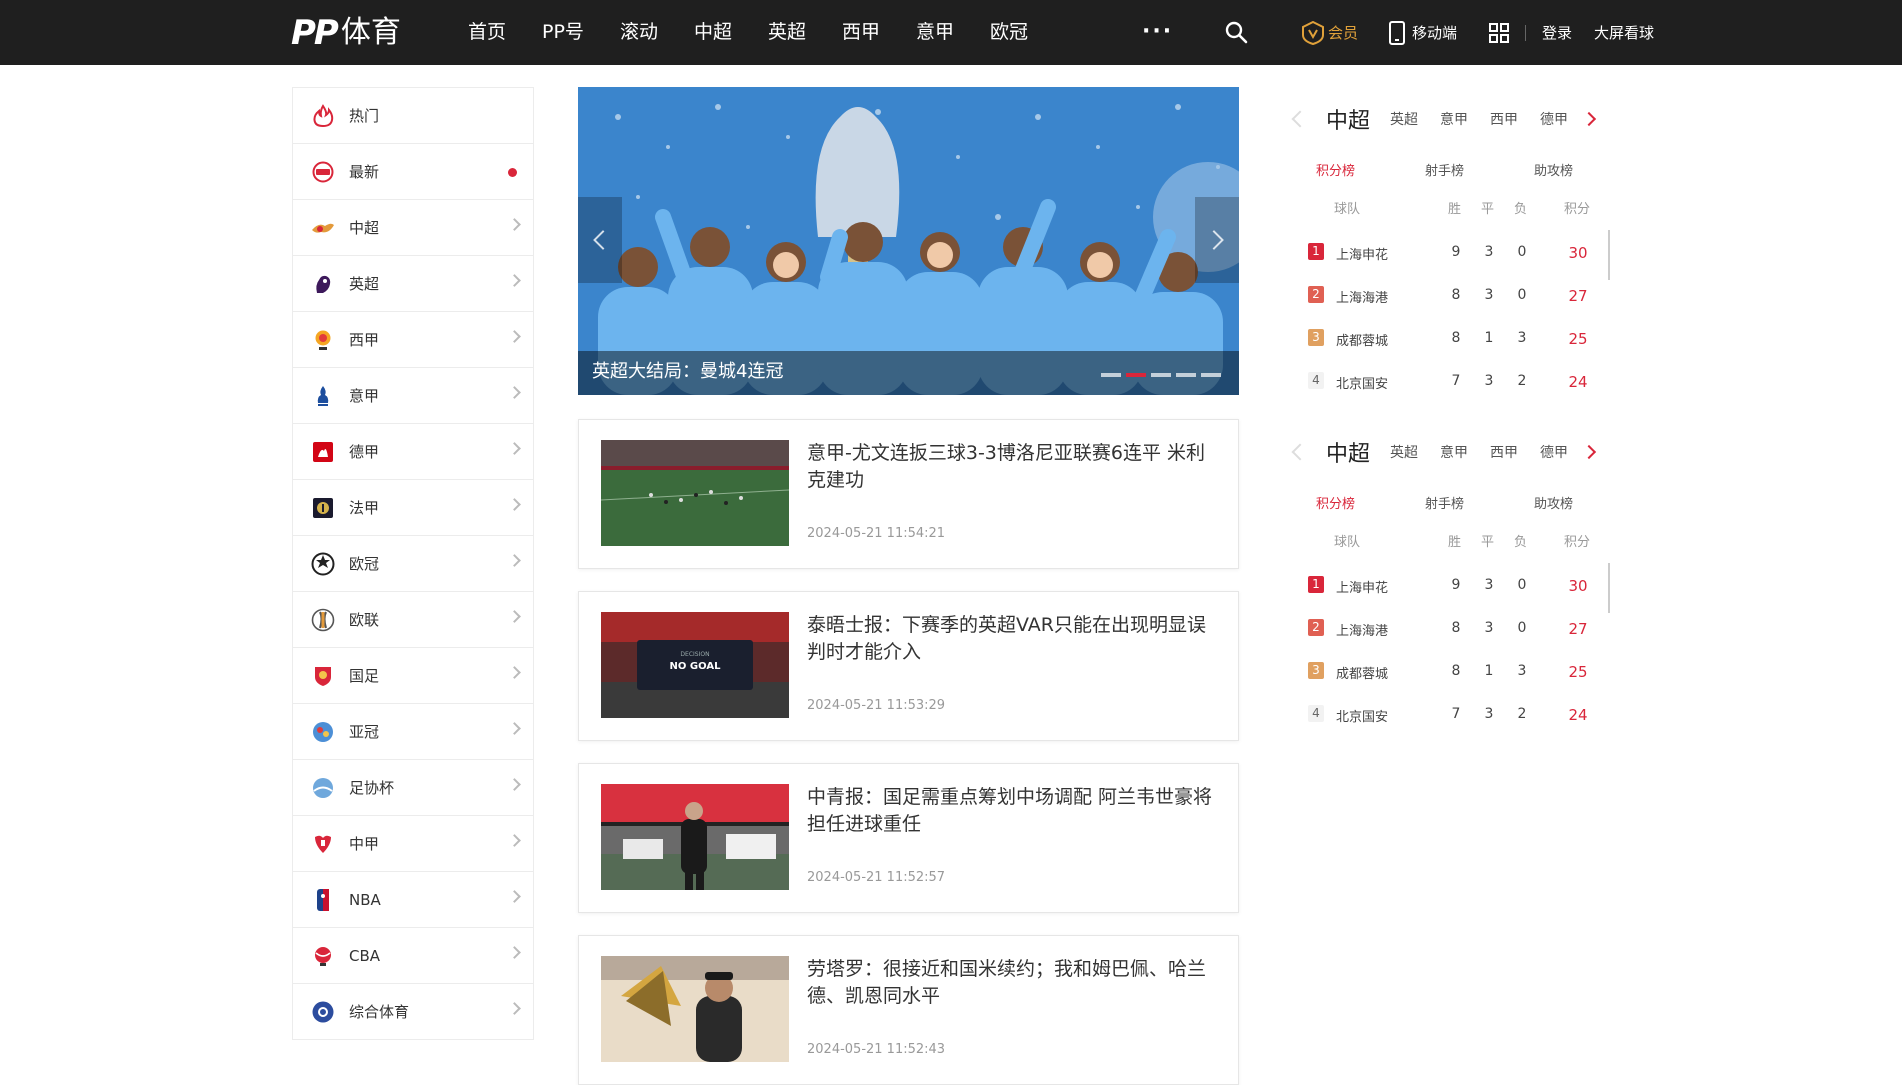  What do you see at coordinates (364, 620) in the screenshot?
I see `sidebar-item-label: 欧联` at bounding box center [364, 620].